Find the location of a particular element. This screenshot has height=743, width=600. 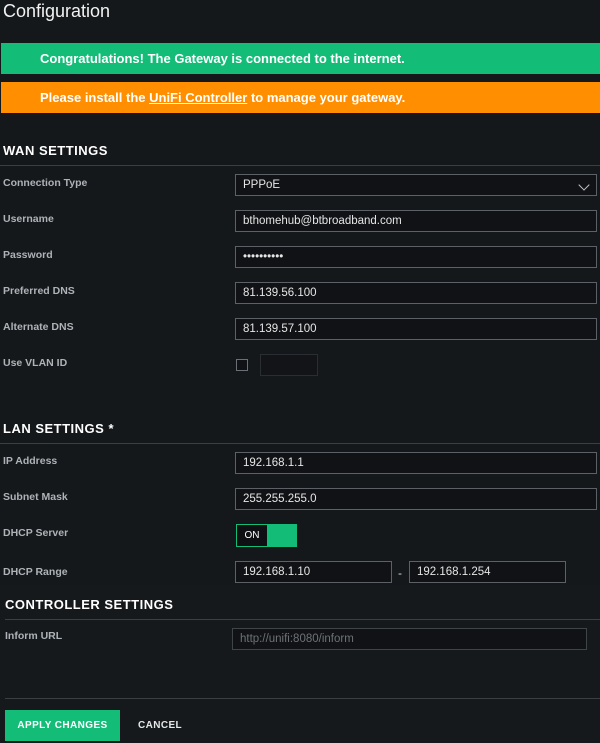

dhcp-range-end-input: 192.168.1.254 is located at coordinates (487, 572).